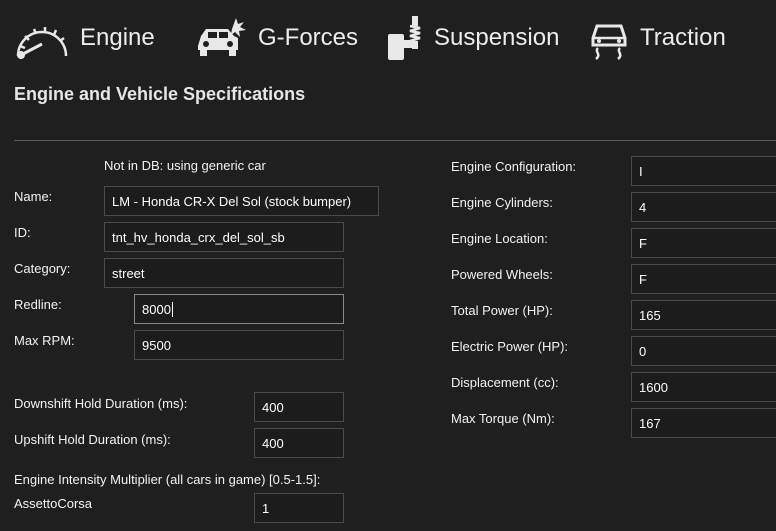 Image resolution: width=776 pixels, height=531 pixels. Describe the element at coordinates (502, 274) in the screenshot. I see `powered-wheels-label: Powered Wheels:` at that location.